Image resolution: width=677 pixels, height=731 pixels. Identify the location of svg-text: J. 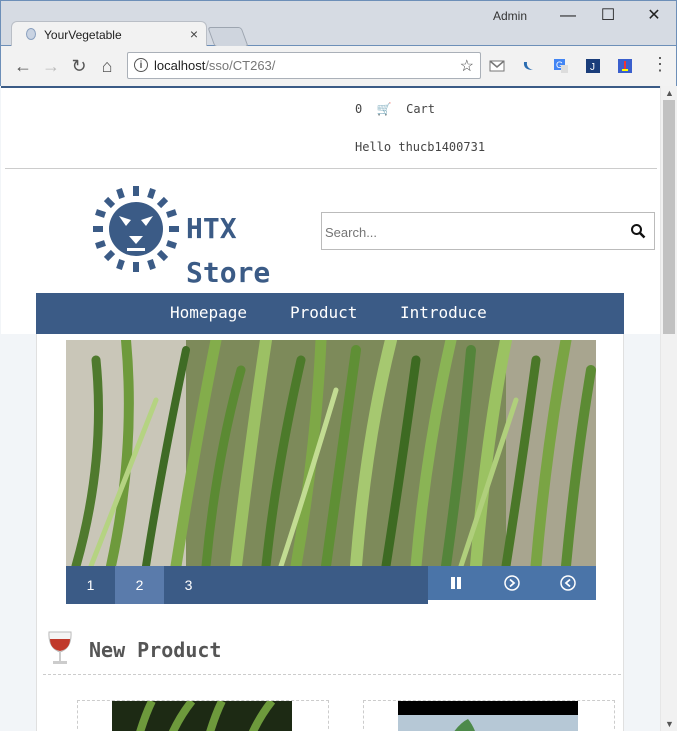
(592, 67).